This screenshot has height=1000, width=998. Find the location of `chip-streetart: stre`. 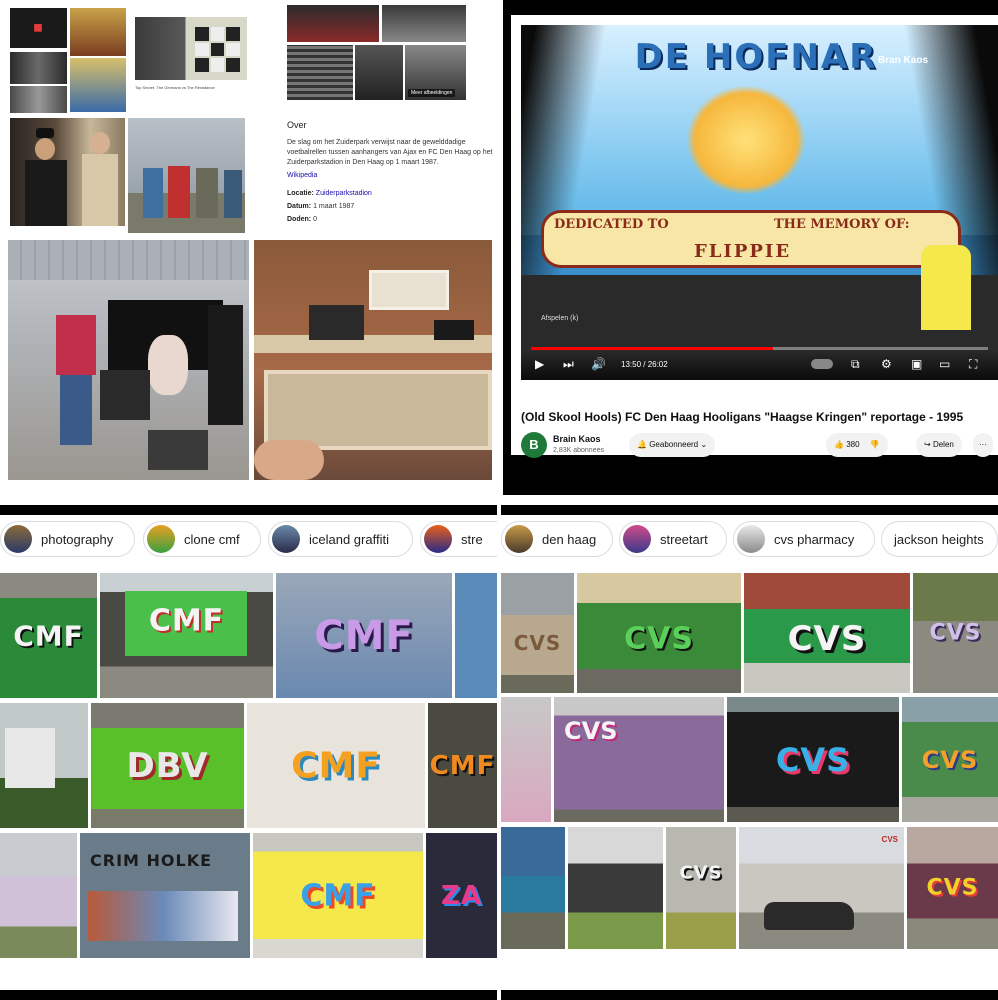

chip-streetart: stre is located at coordinates (458, 539).